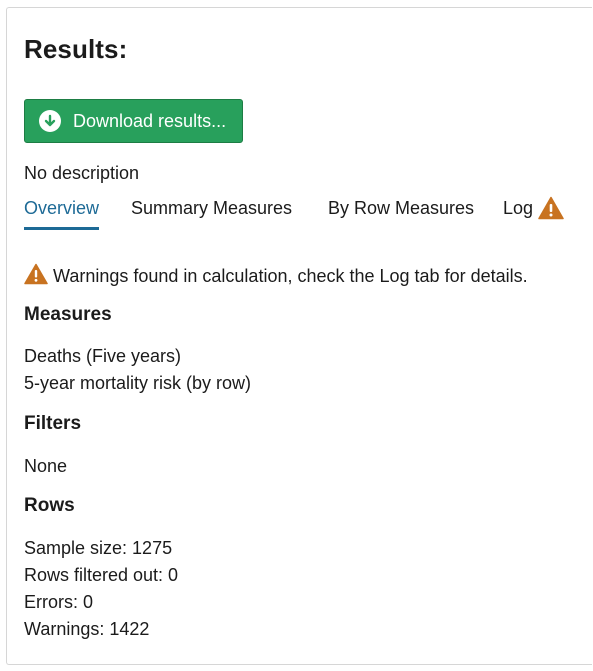 This screenshot has height=671, width=593. What do you see at coordinates (59, 602) in the screenshot?
I see `errors-count: Errors: 0` at bounding box center [59, 602].